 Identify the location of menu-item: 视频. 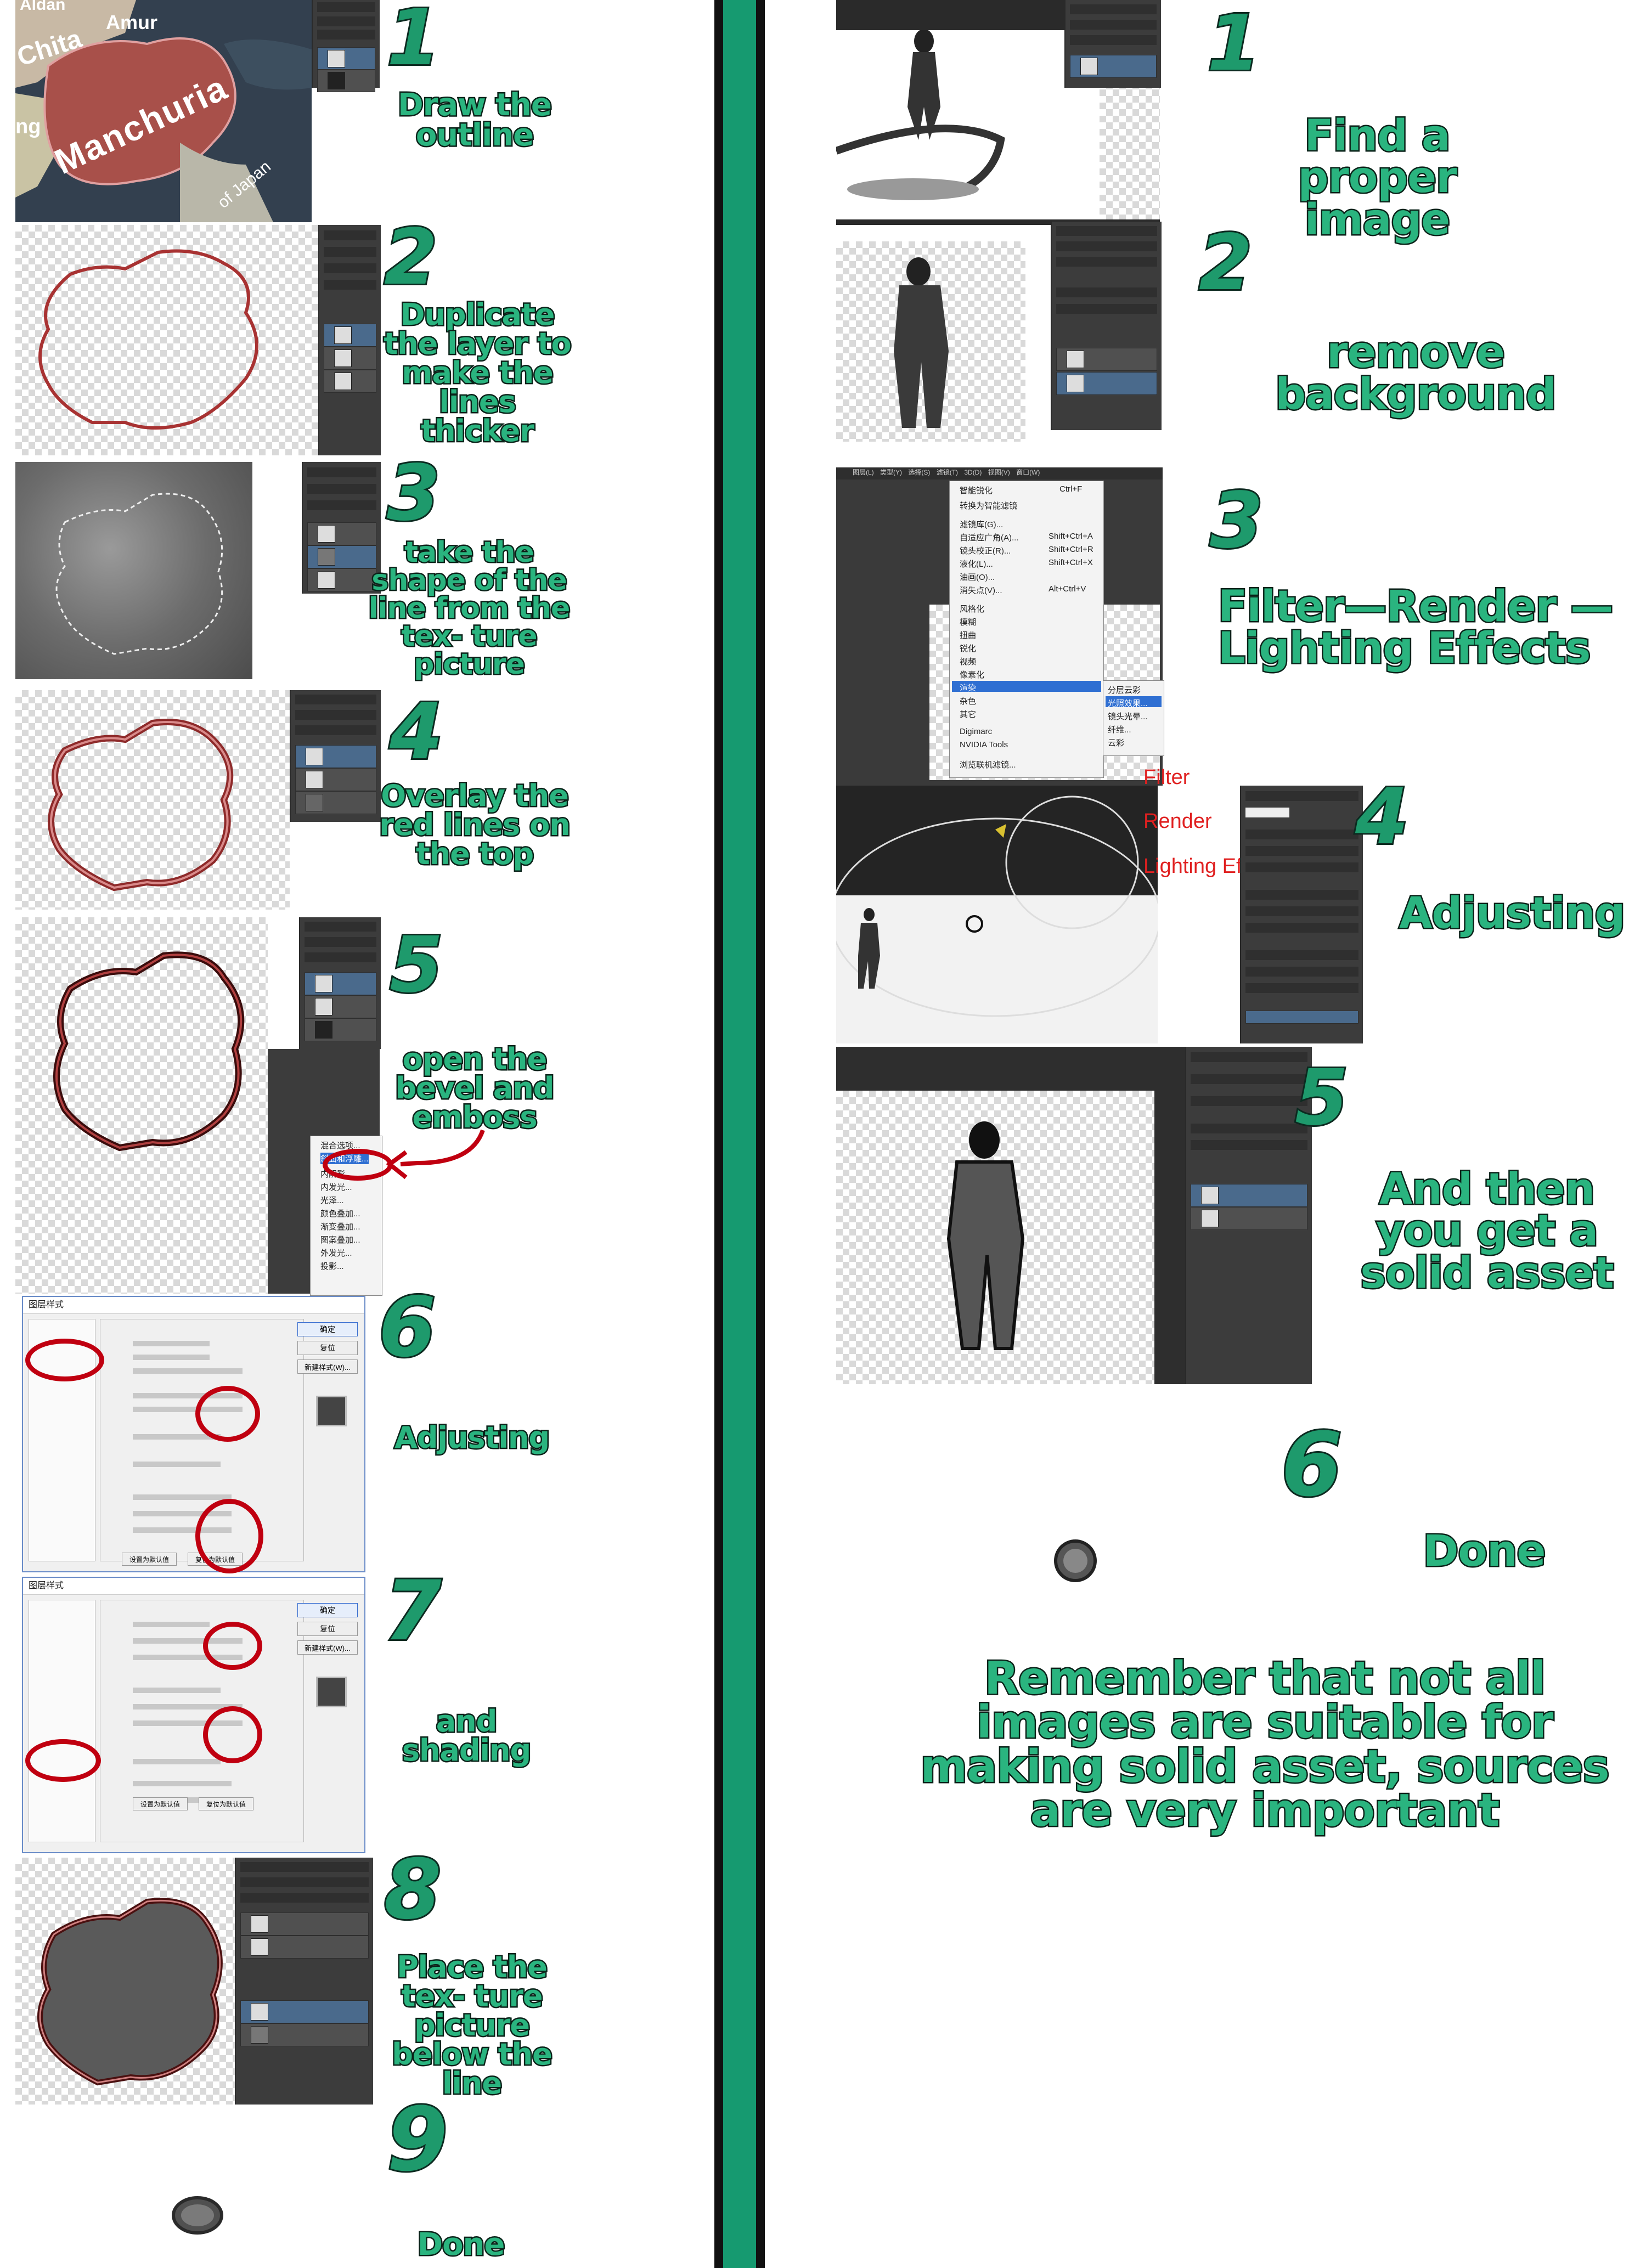
(968, 661).